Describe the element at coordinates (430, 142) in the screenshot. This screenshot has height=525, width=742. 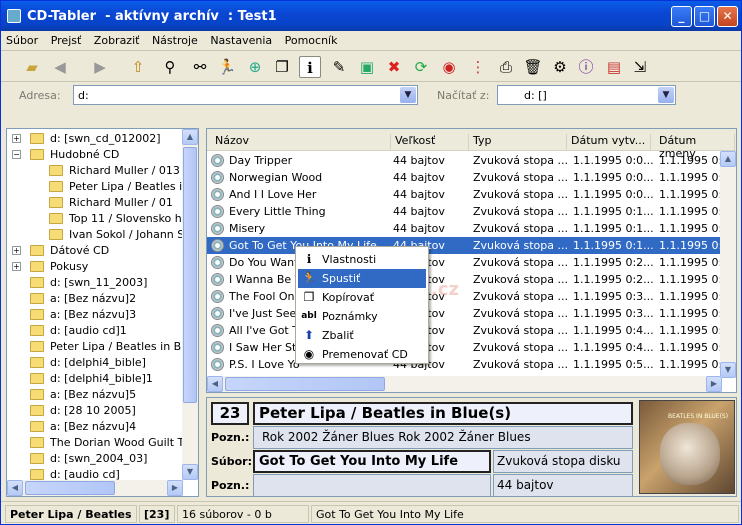
I see `column-size: Veľkosť` at that location.